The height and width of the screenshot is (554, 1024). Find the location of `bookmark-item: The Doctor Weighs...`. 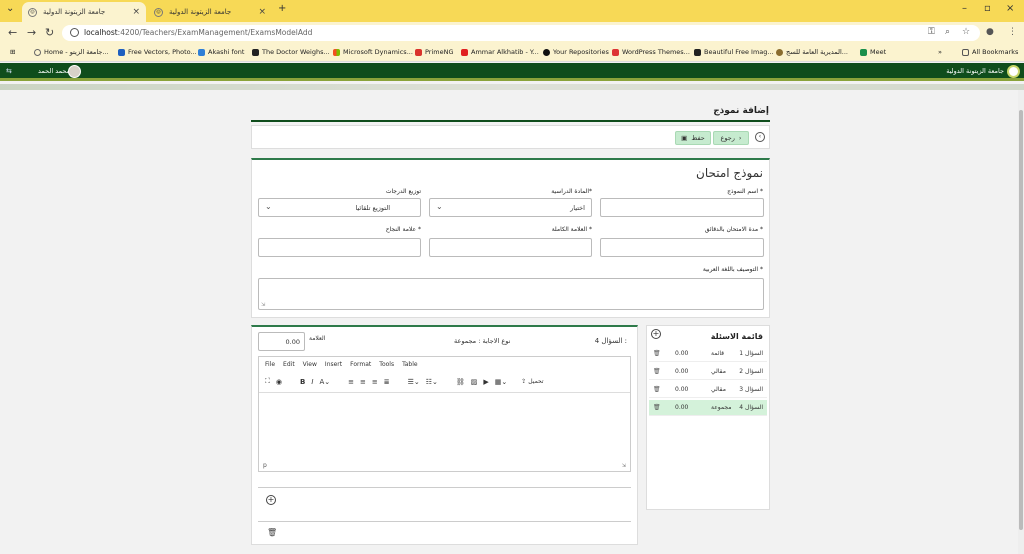

bookmark-item: The Doctor Weighs... is located at coordinates (291, 52).